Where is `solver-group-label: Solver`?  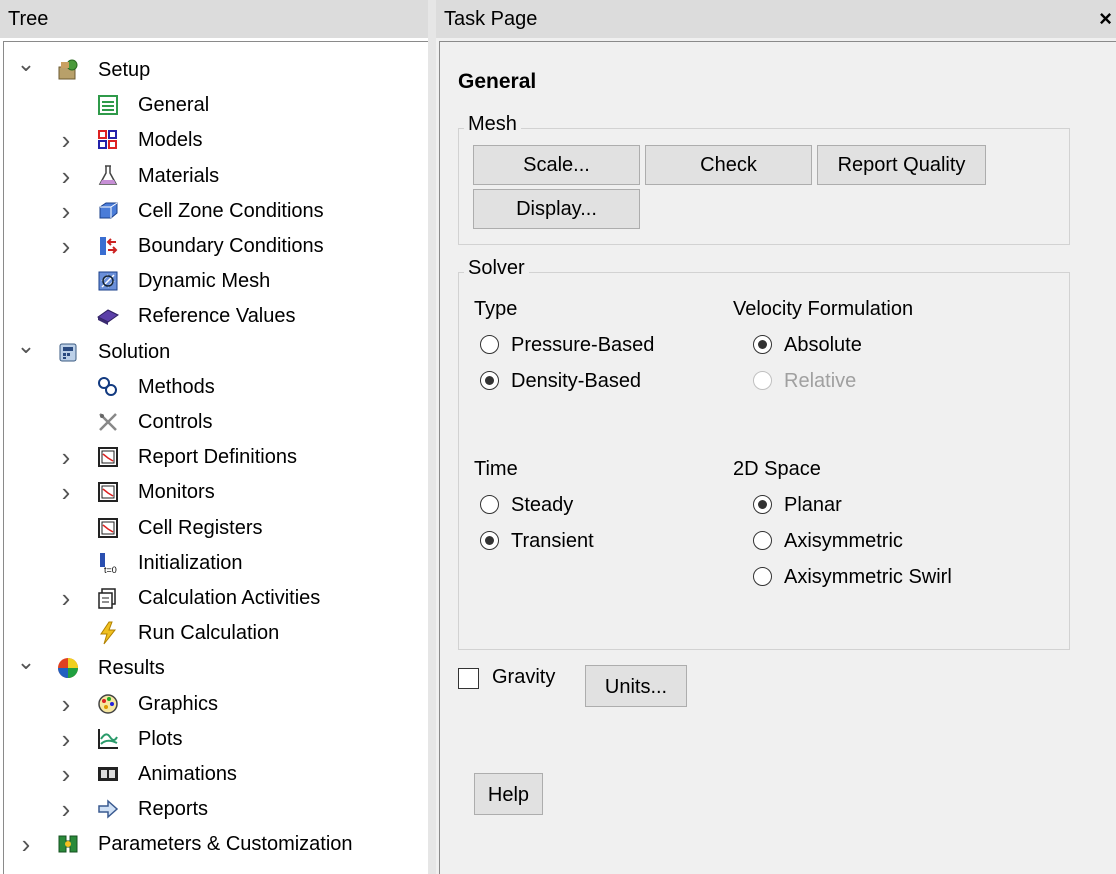
solver-group-label: Solver is located at coordinates (496, 268).